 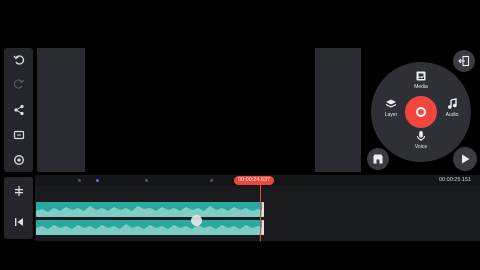 What do you see at coordinates (61, 110) in the screenshot?
I see `left-preview-margin` at bounding box center [61, 110].